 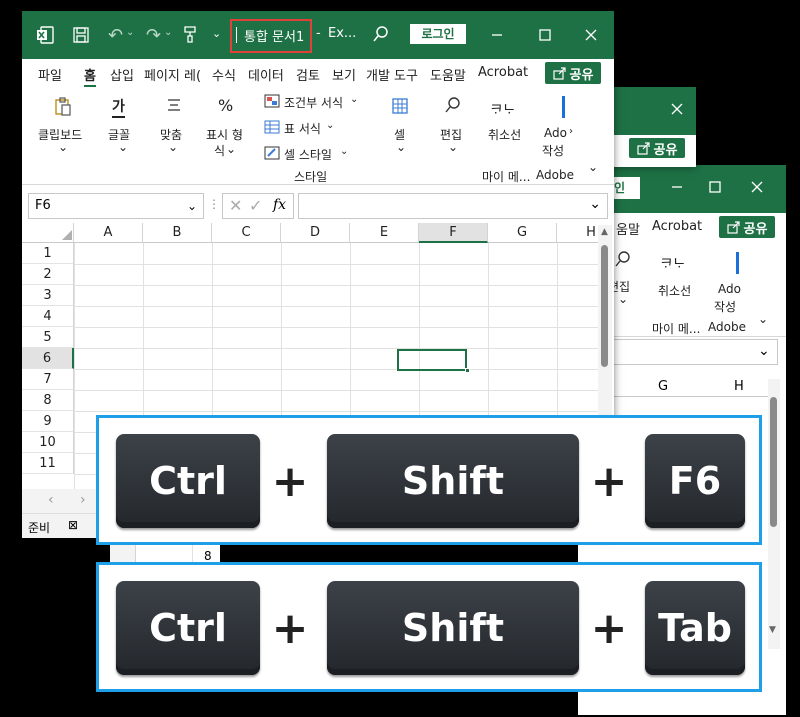 I want to click on key-label: Shift, so click(x=453, y=628).